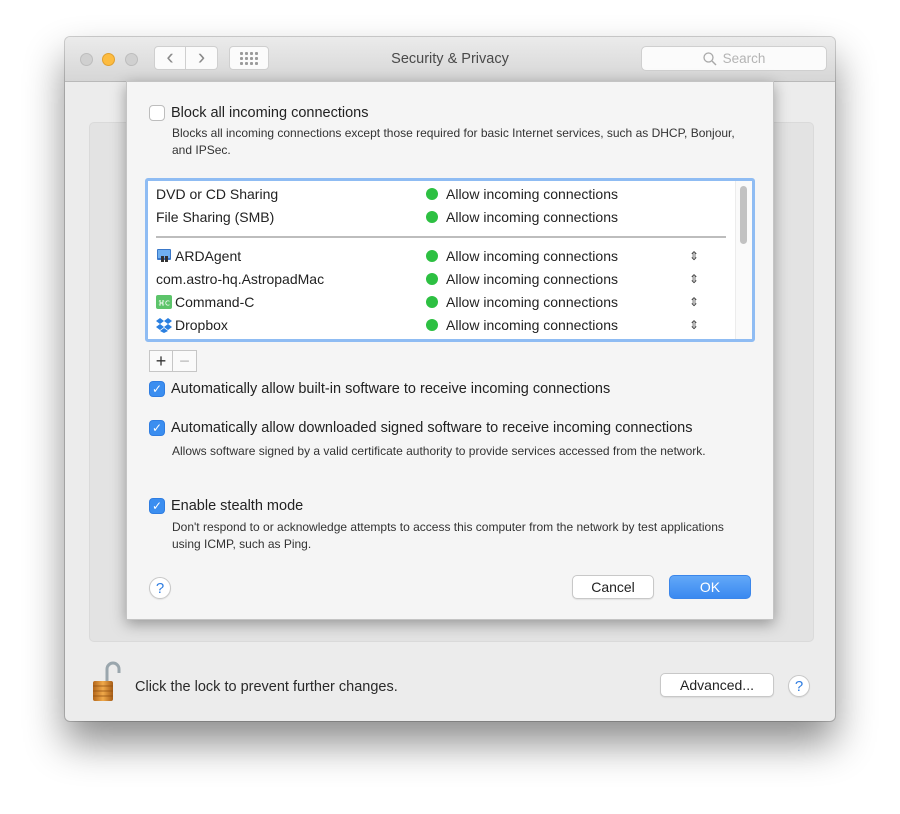  I want to click on block-all-checkbox, so click(157, 113).